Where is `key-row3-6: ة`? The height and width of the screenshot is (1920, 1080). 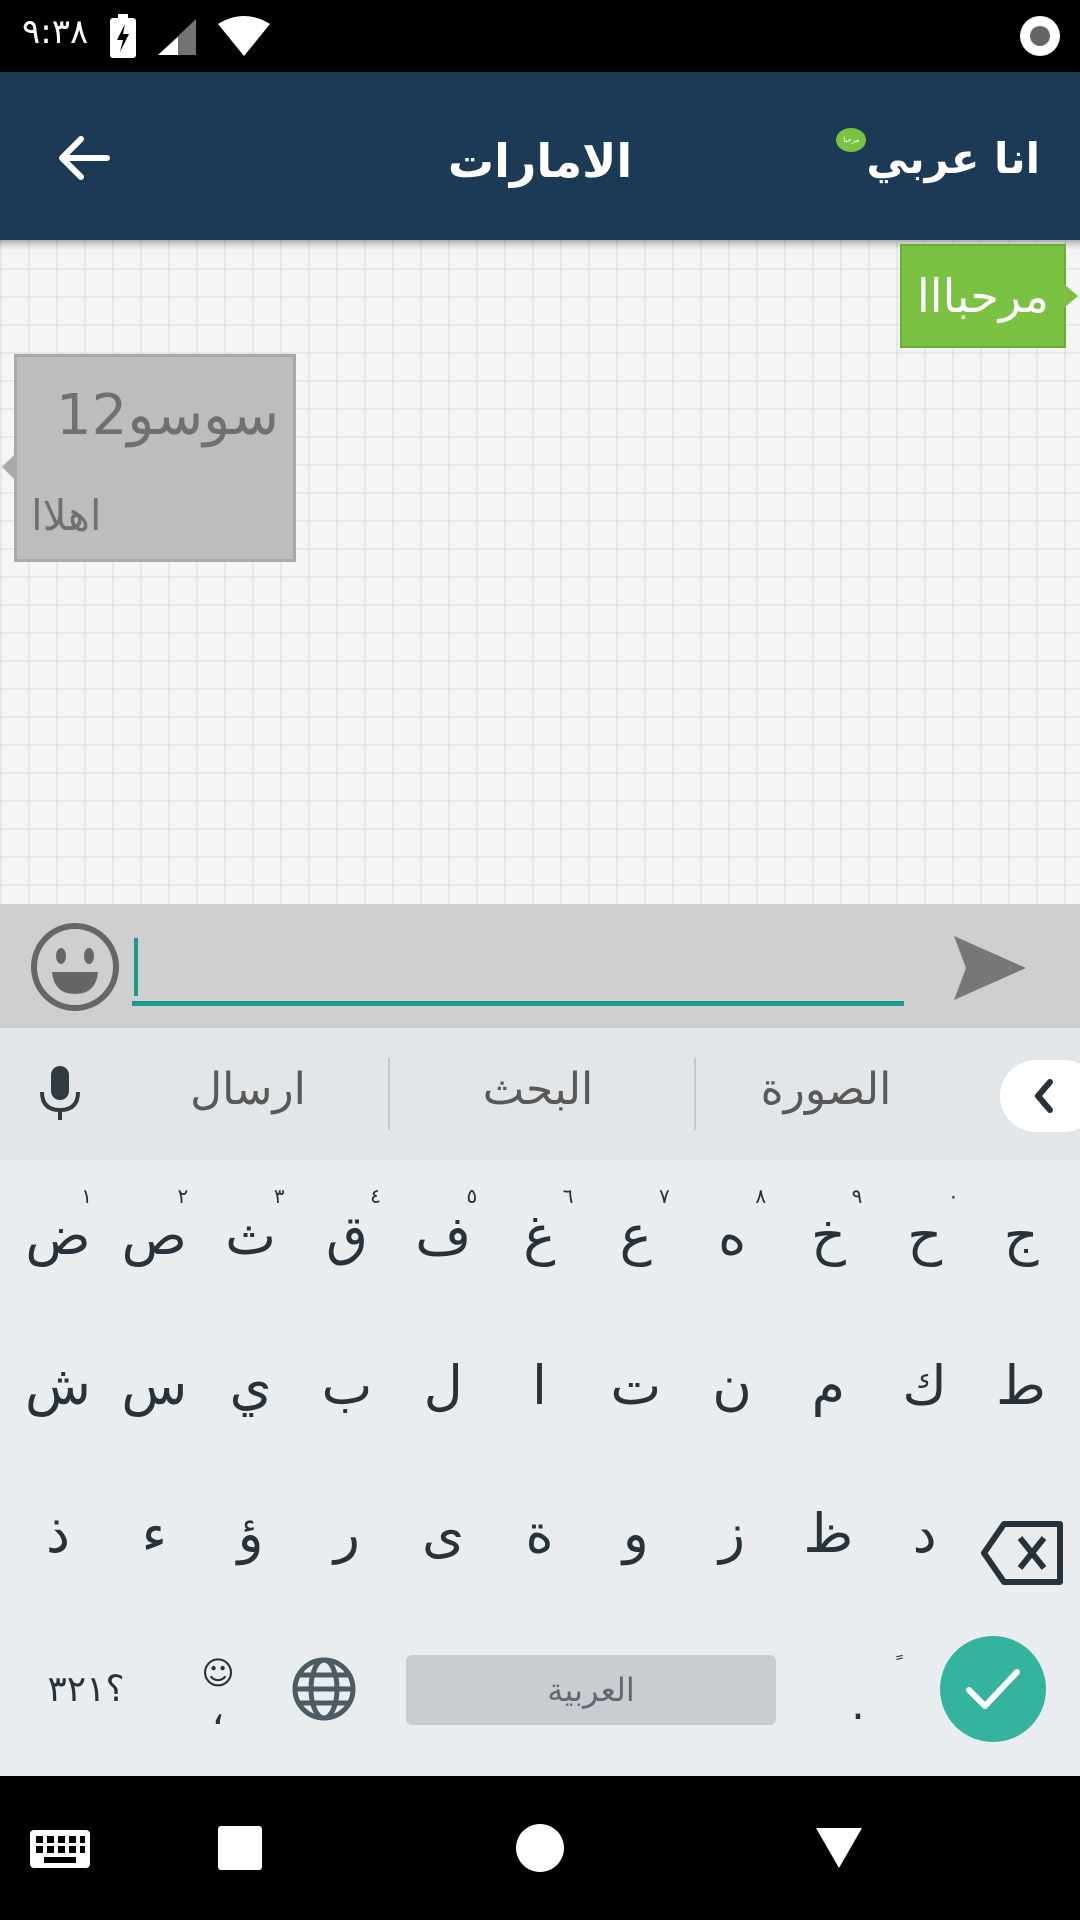 key-row3-6: ة is located at coordinates (540, 1533).